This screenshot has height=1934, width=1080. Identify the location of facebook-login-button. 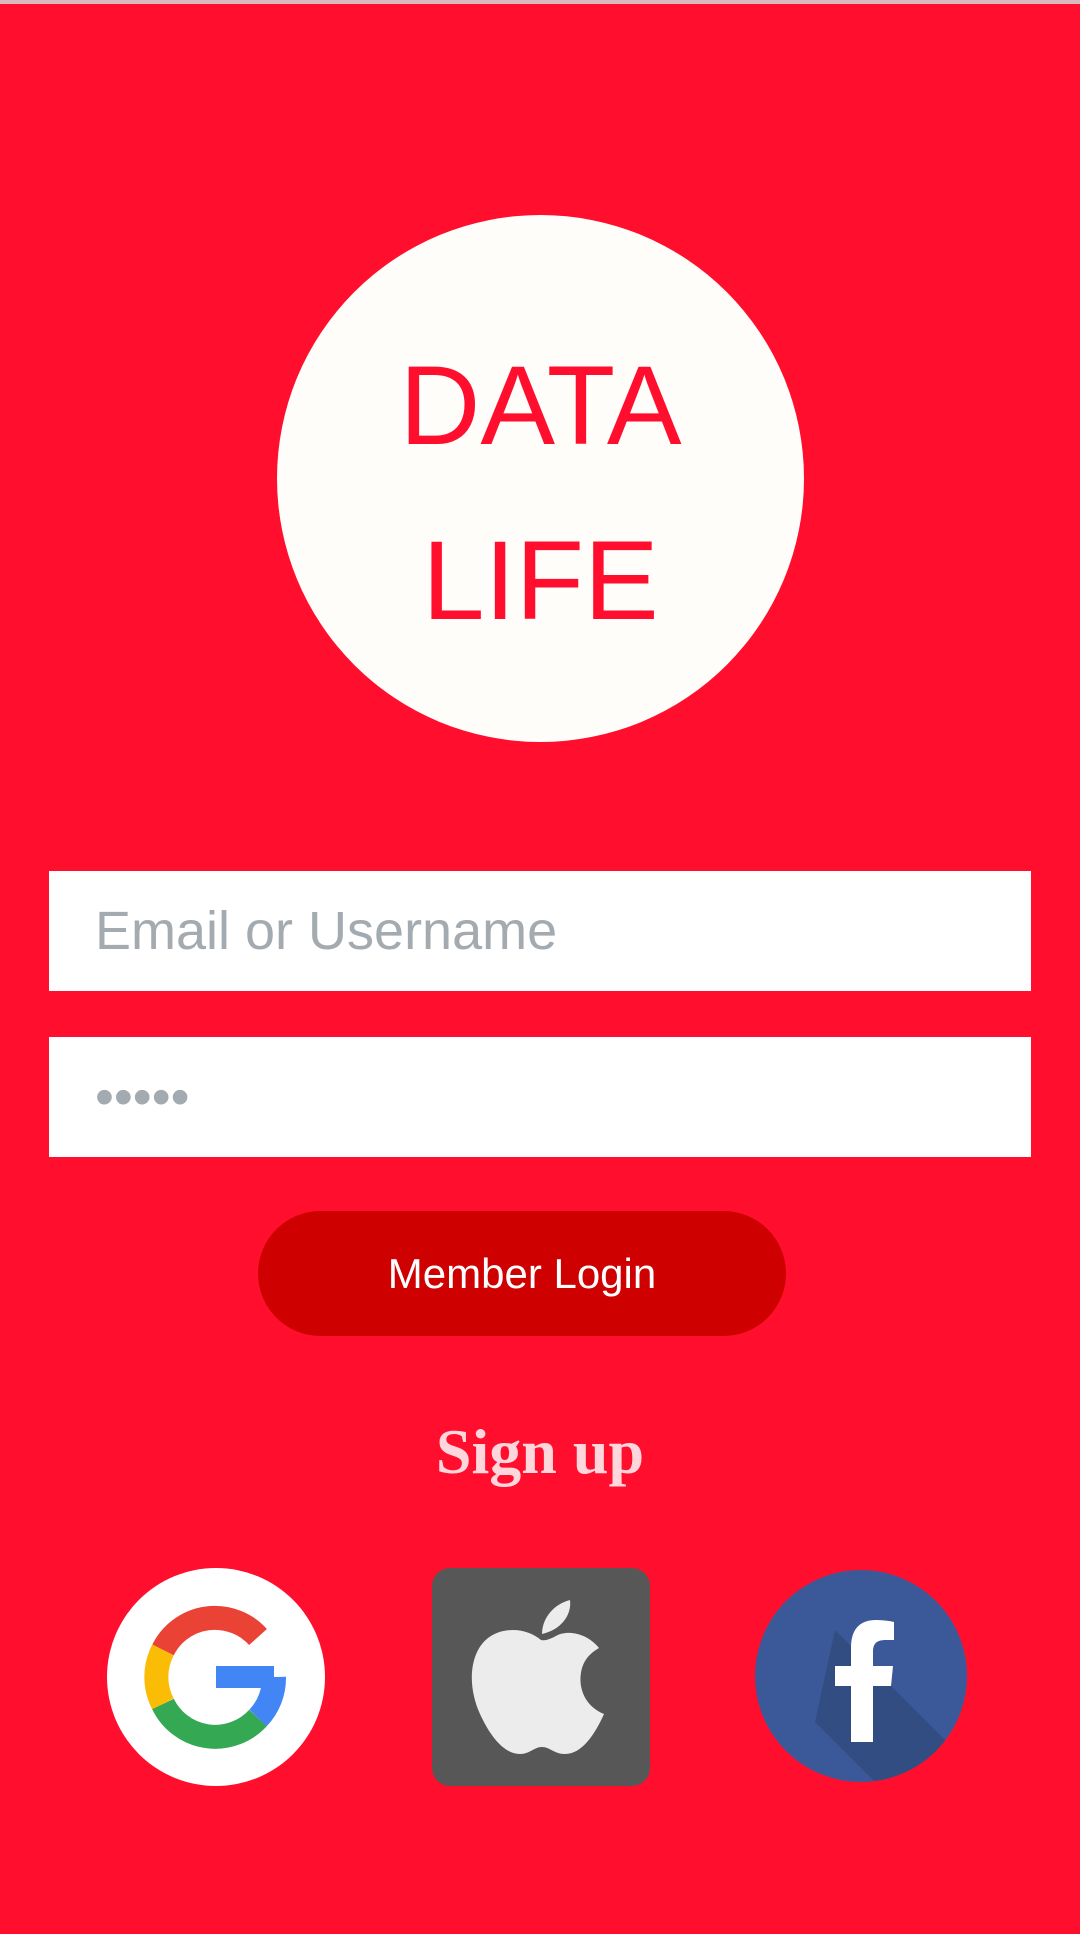
(861, 1676).